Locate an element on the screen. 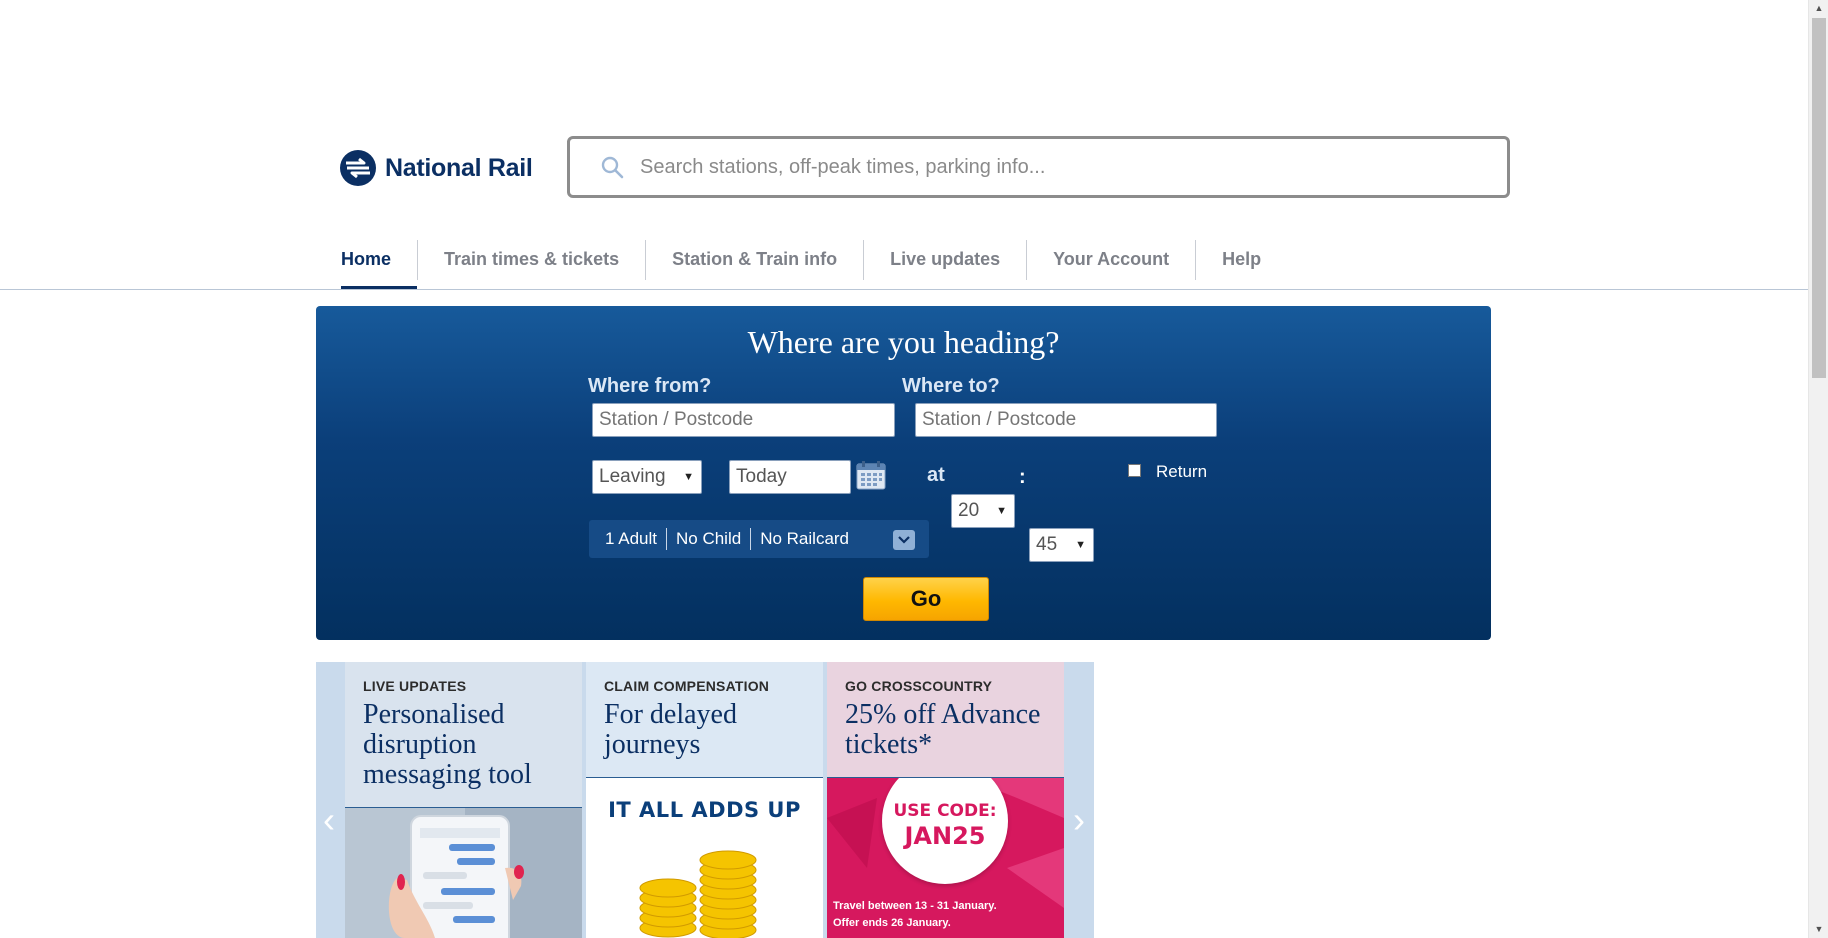 The width and height of the screenshot is (1828, 938). from-station-input is located at coordinates (743, 420).